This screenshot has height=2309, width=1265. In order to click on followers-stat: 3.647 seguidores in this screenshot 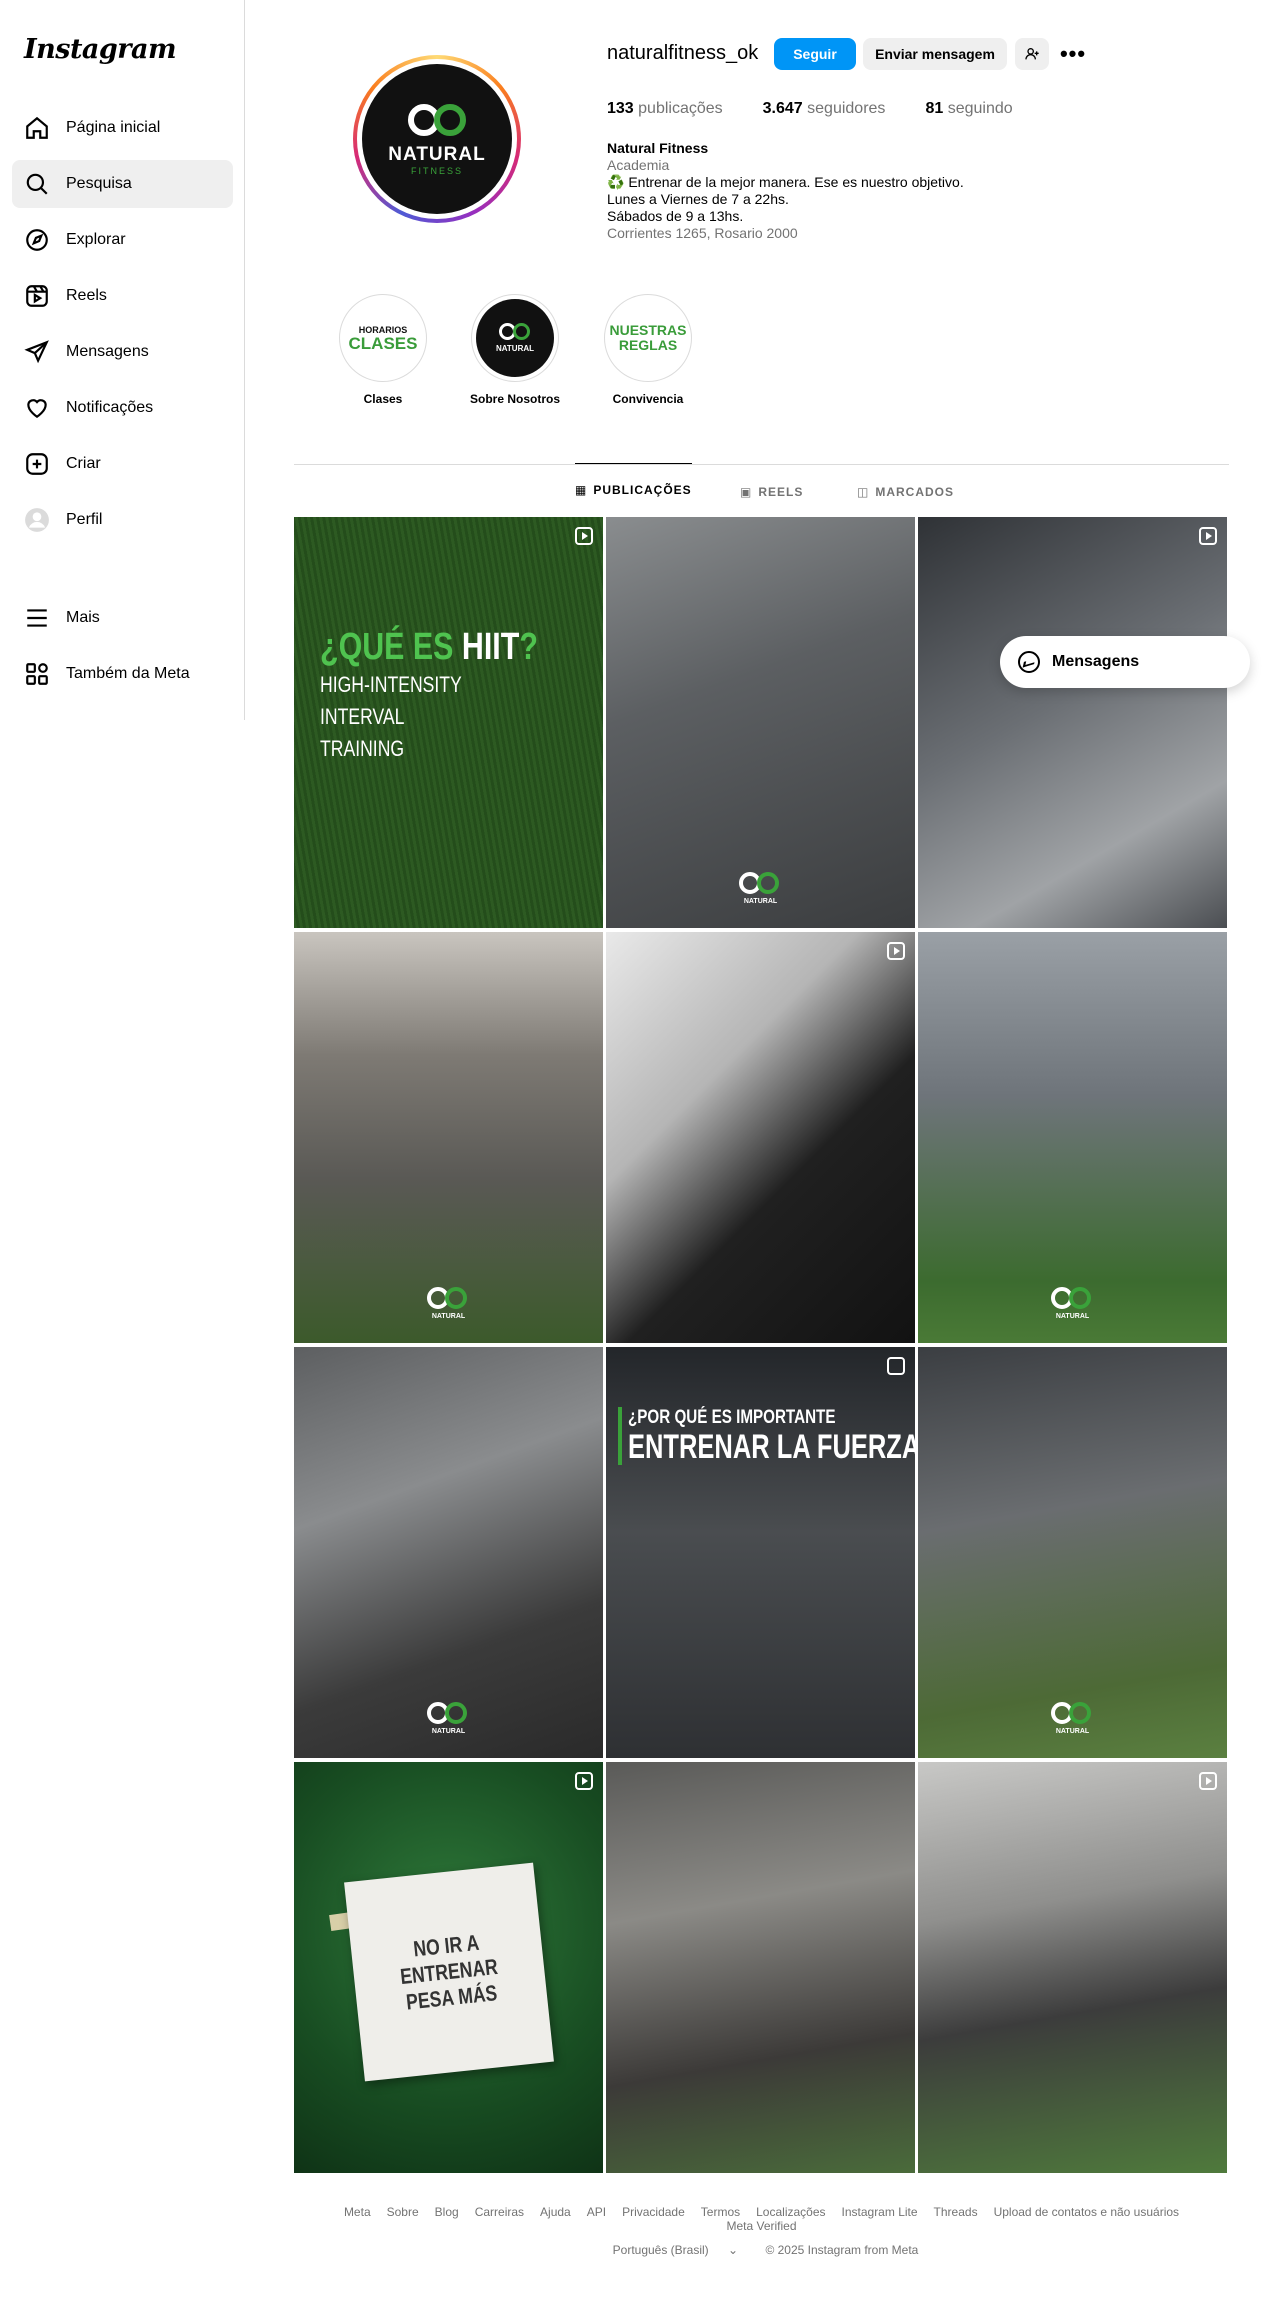, I will do `click(824, 109)`.